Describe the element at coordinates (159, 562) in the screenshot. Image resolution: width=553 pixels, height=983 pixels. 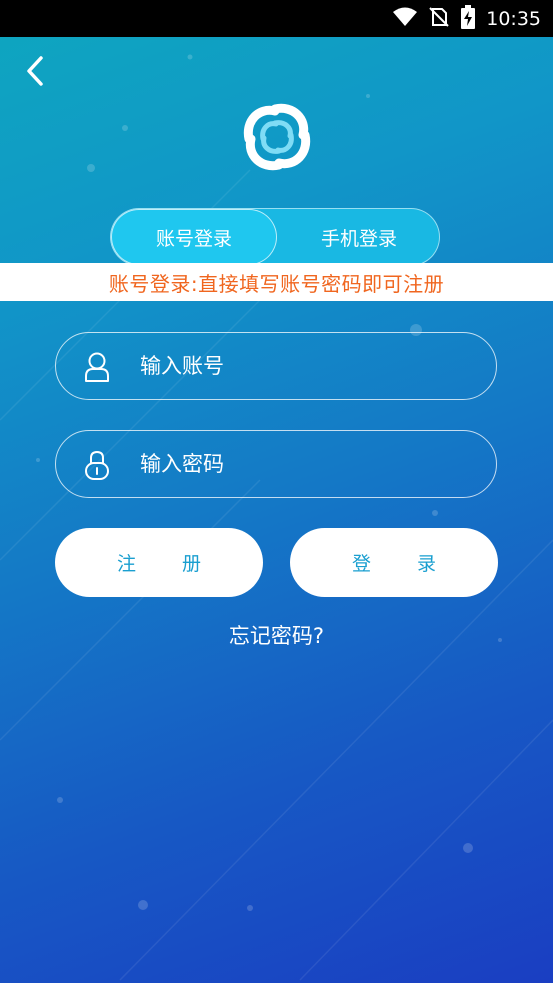
I see `register-button: 注 册` at that location.